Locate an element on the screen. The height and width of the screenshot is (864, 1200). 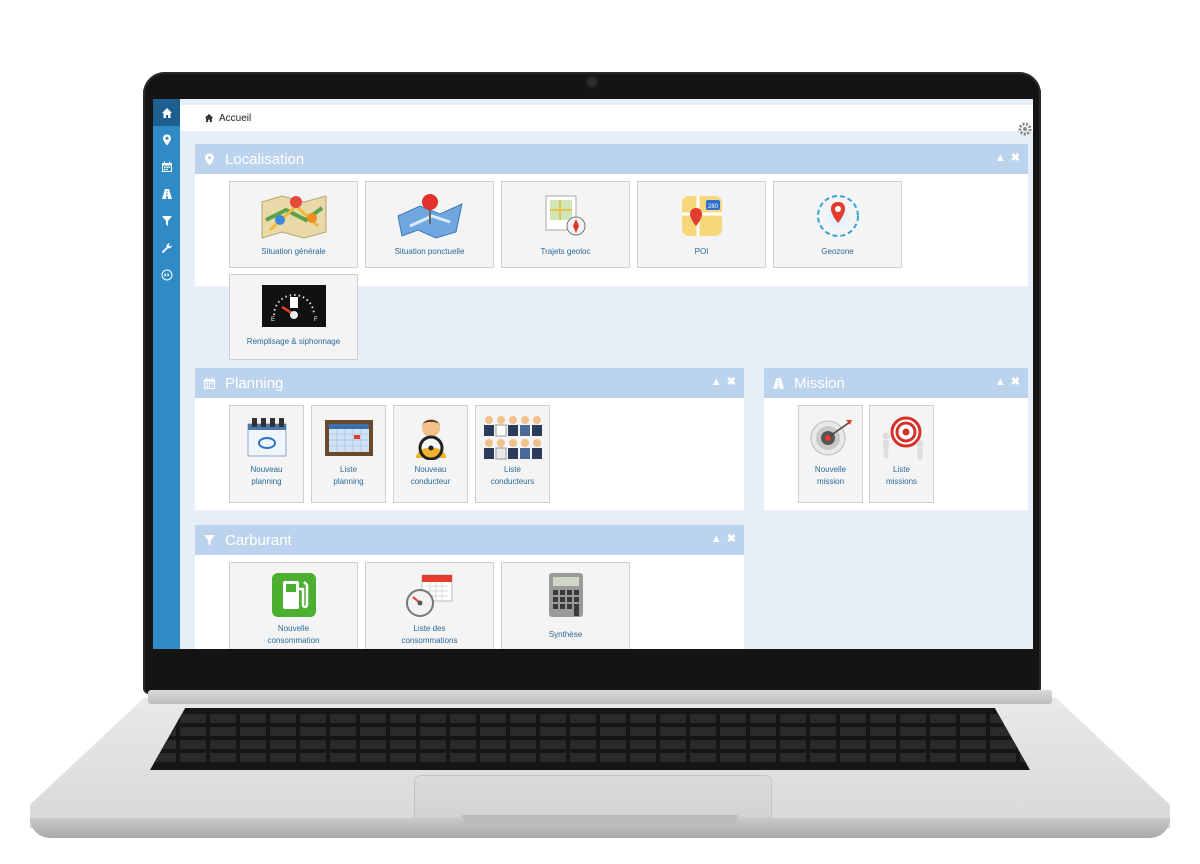
sidebar-item-planning is located at coordinates (166, 166).